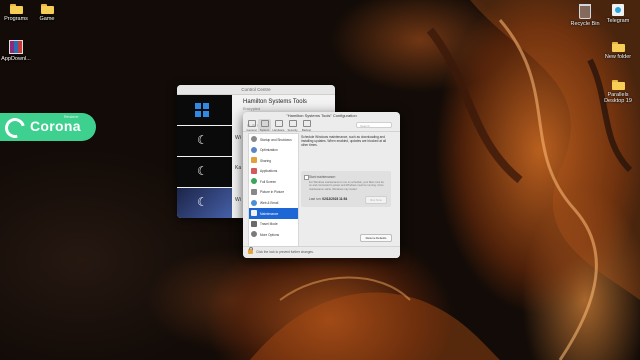 This screenshot has width=640, height=360. I want to click on desktop-icon-new-folder: New folder, so click(618, 51).